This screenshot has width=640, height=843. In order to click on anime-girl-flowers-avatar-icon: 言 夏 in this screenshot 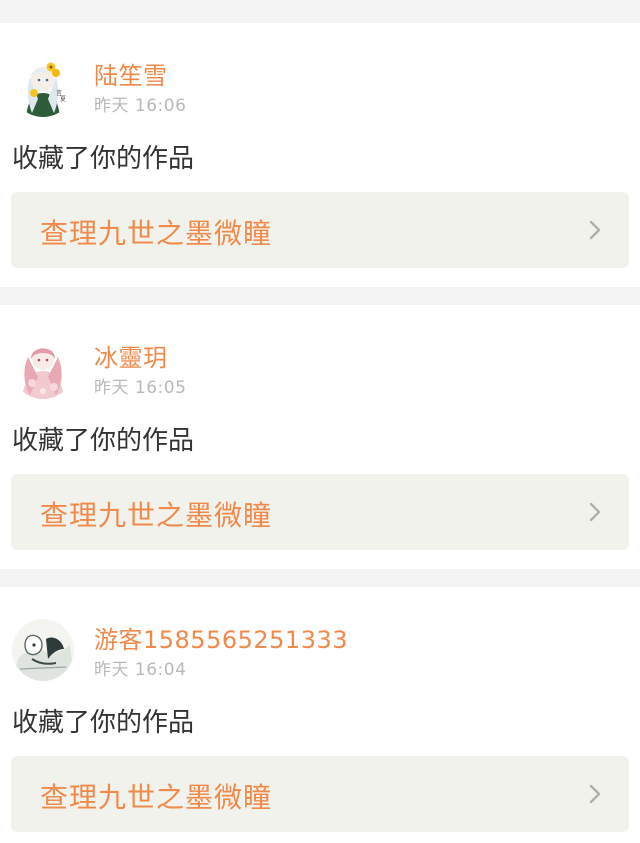, I will do `click(43, 86)`.